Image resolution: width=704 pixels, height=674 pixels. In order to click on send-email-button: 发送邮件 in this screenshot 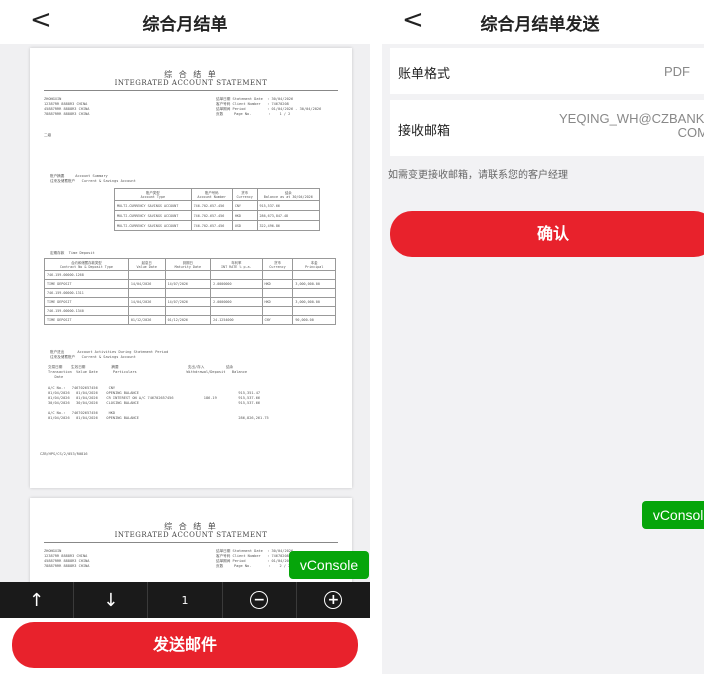, I will do `click(185, 645)`.